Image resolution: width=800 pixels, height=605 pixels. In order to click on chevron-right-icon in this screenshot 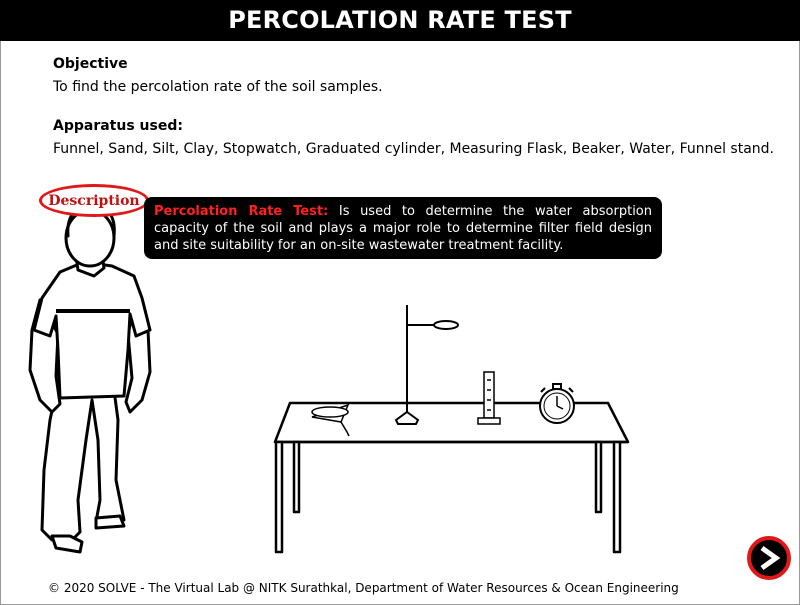, I will do `click(770, 558)`.